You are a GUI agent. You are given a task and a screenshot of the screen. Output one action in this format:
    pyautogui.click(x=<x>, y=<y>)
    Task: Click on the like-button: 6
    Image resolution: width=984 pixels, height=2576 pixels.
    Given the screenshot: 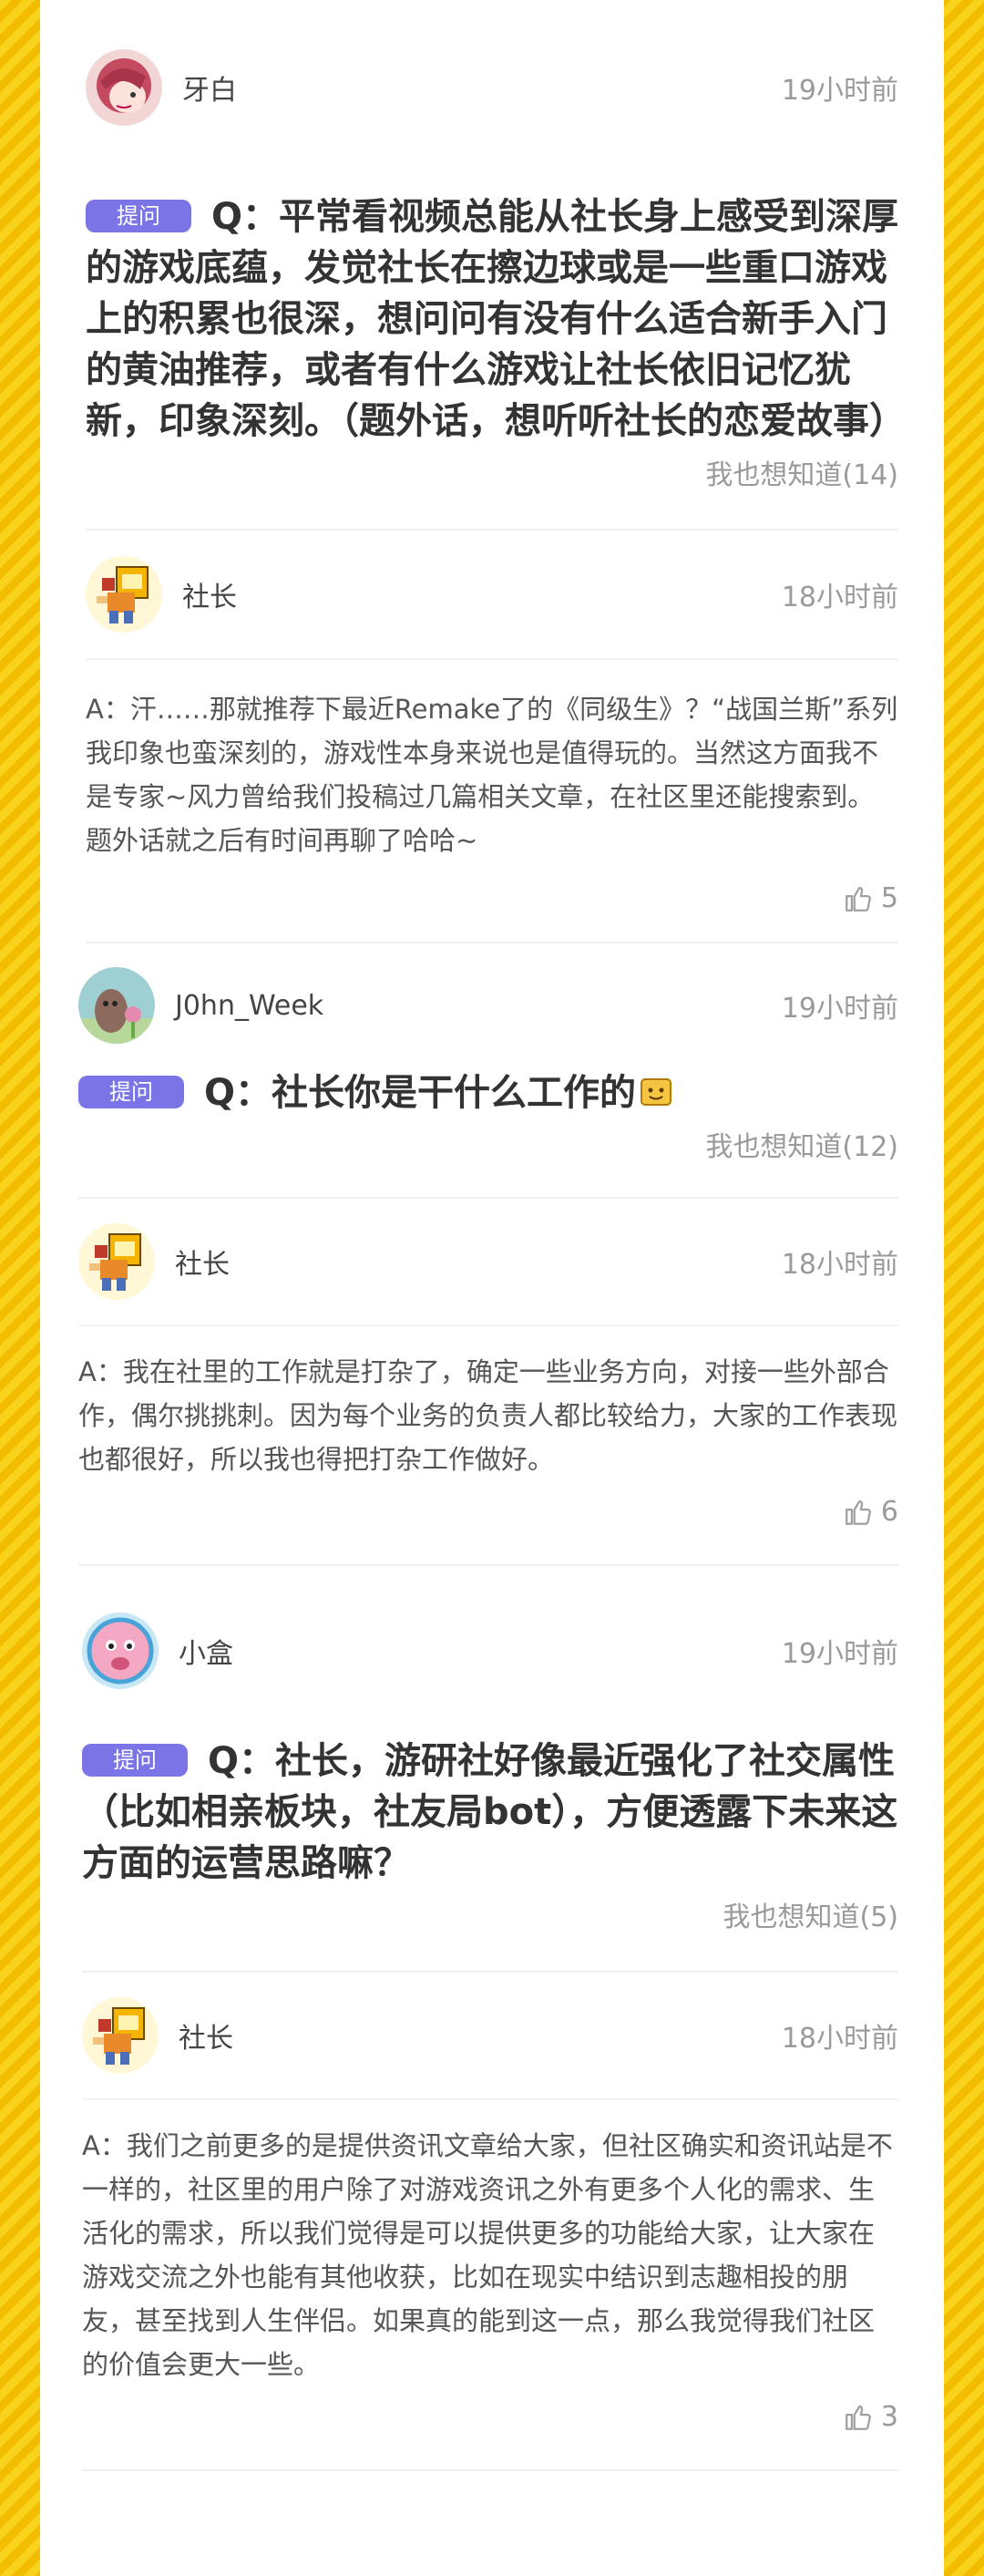 What is the action you would take?
    pyautogui.click(x=488, y=1512)
    